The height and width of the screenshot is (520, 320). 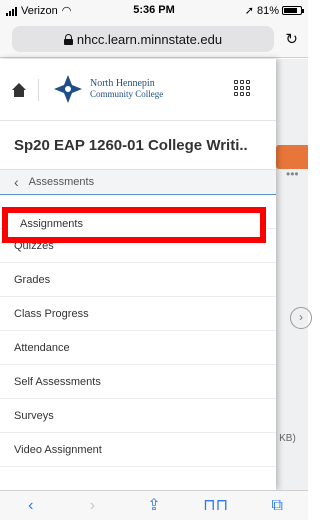 I want to click on menu-item-label: Video Assignment, so click(x=58, y=449).